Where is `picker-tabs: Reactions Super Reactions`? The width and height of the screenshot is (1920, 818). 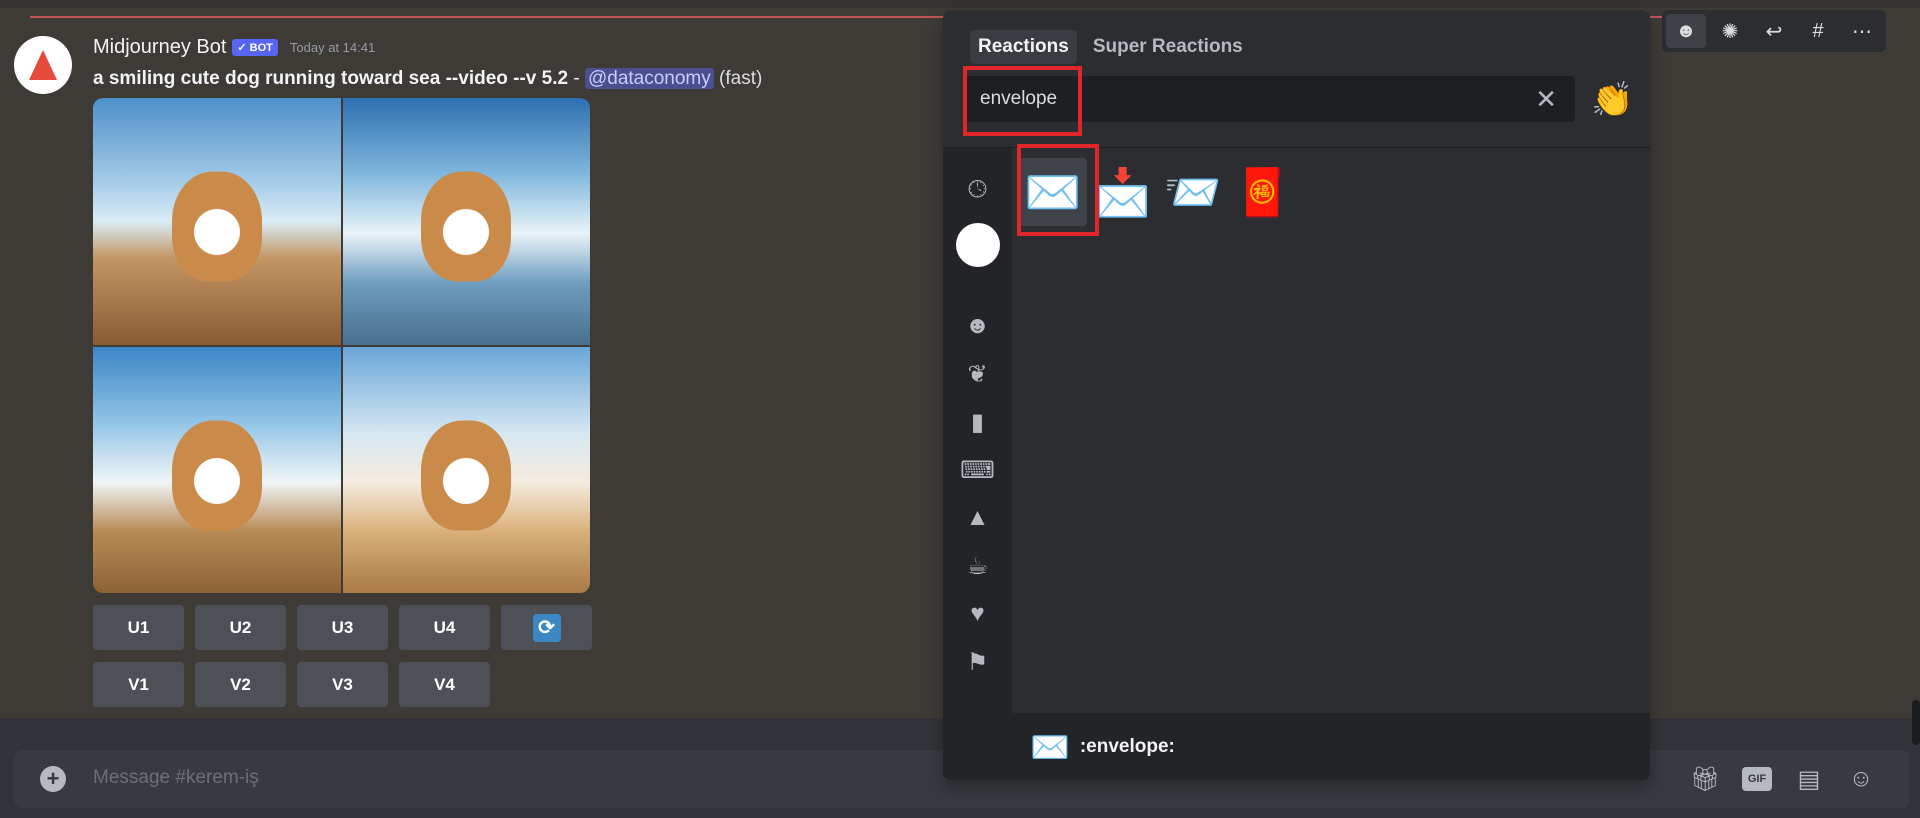 picker-tabs: Reactions Super Reactions is located at coordinates (1110, 47).